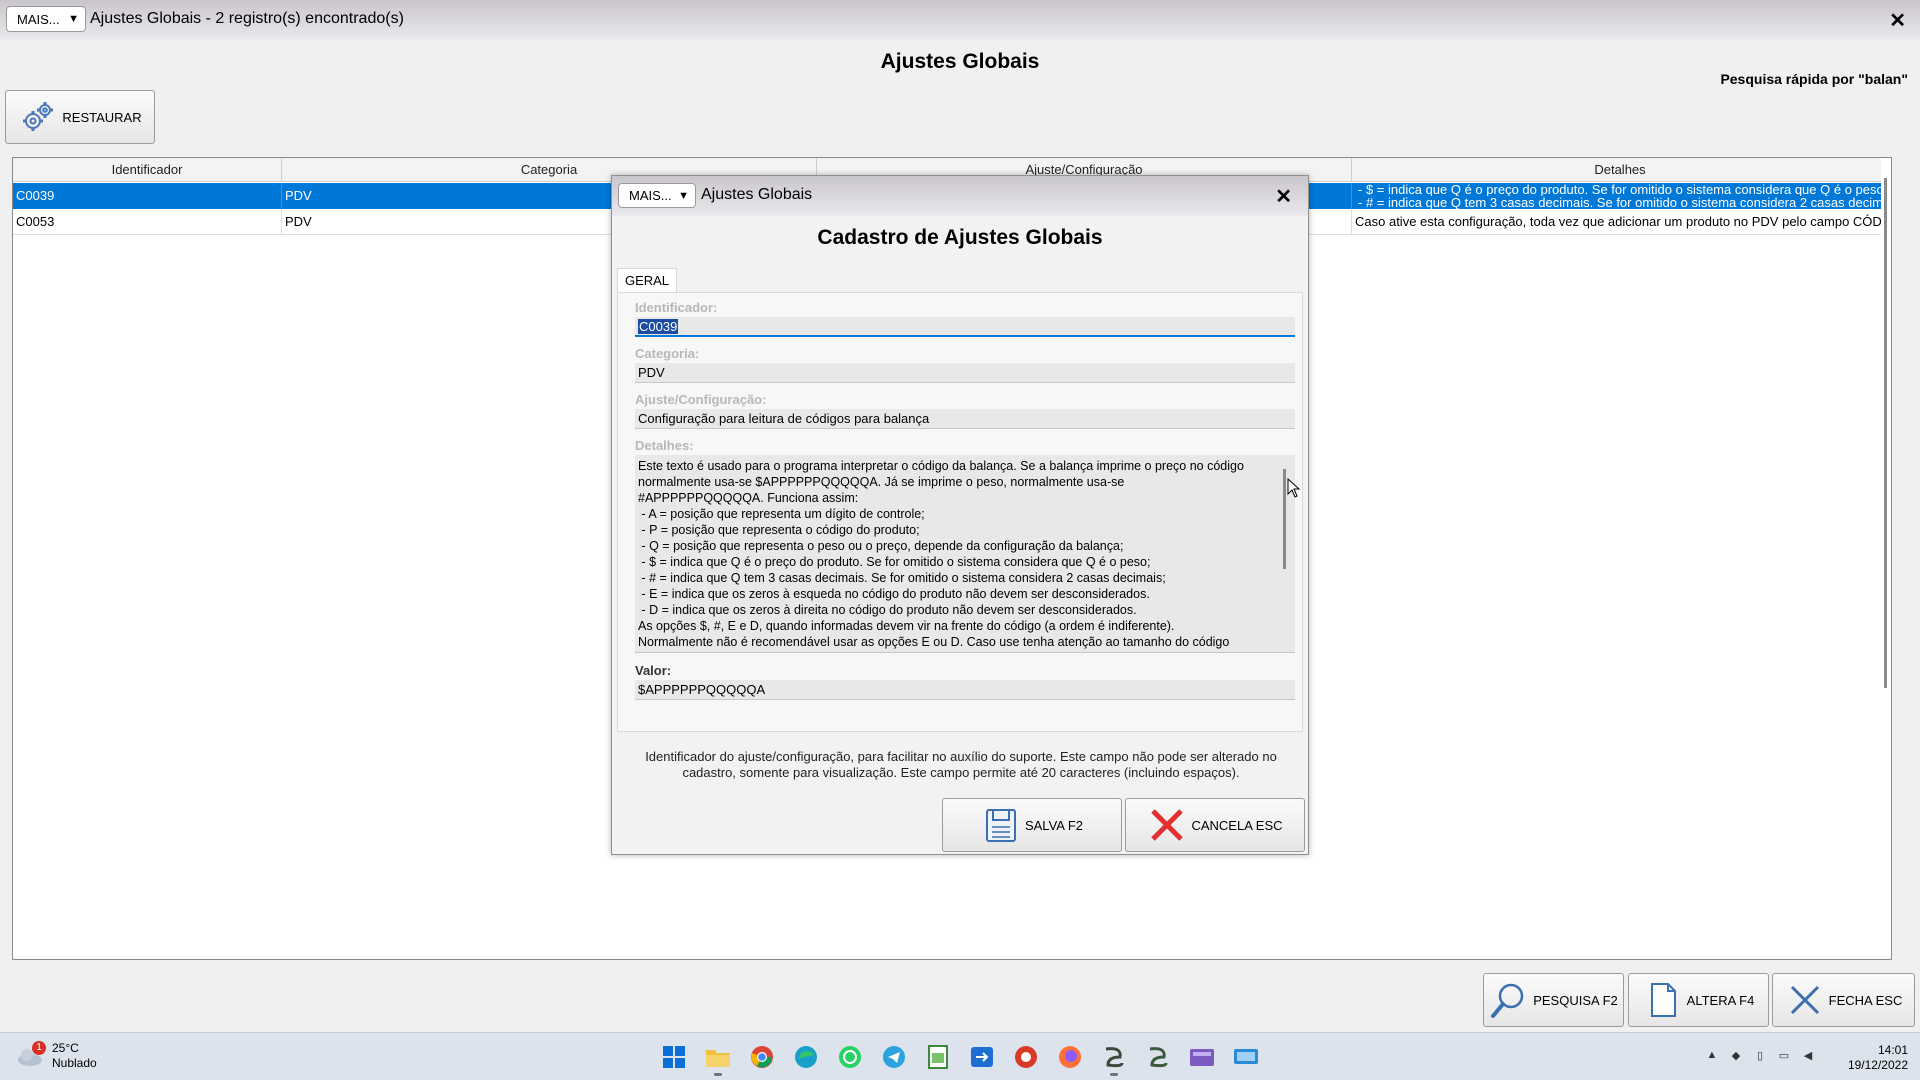 This screenshot has height=1080, width=1920. What do you see at coordinates (1284, 519) in the screenshot?
I see `detalhes-scrollbar-thumb` at bounding box center [1284, 519].